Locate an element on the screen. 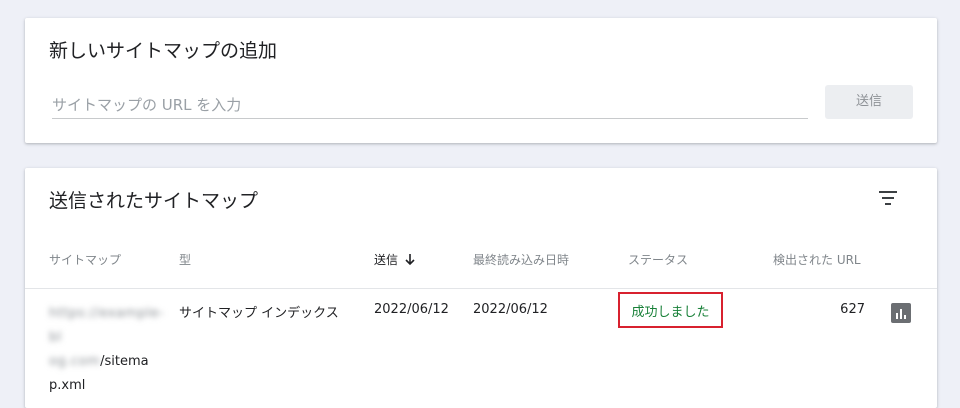  submitted-sitemaps-title: 送信されたサイトマップ is located at coordinates (154, 201).